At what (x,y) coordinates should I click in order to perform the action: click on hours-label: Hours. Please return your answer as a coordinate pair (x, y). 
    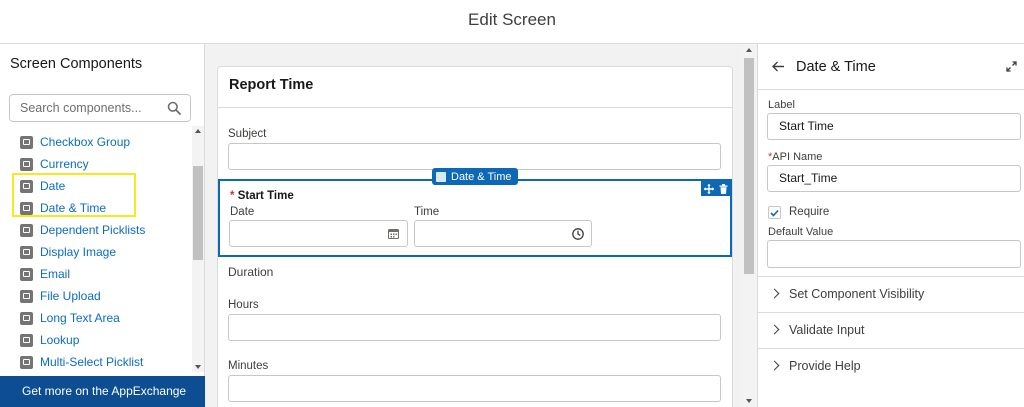
    Looking at the image, I should click on (243, 305).